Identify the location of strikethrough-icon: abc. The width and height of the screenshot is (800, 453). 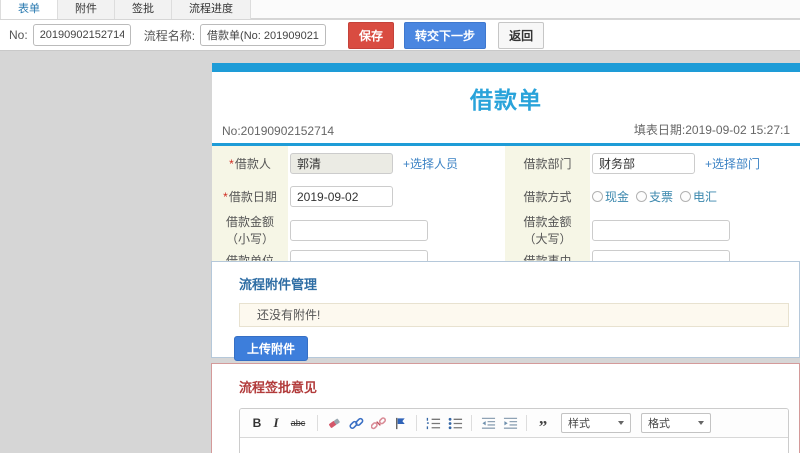
(298, 423).